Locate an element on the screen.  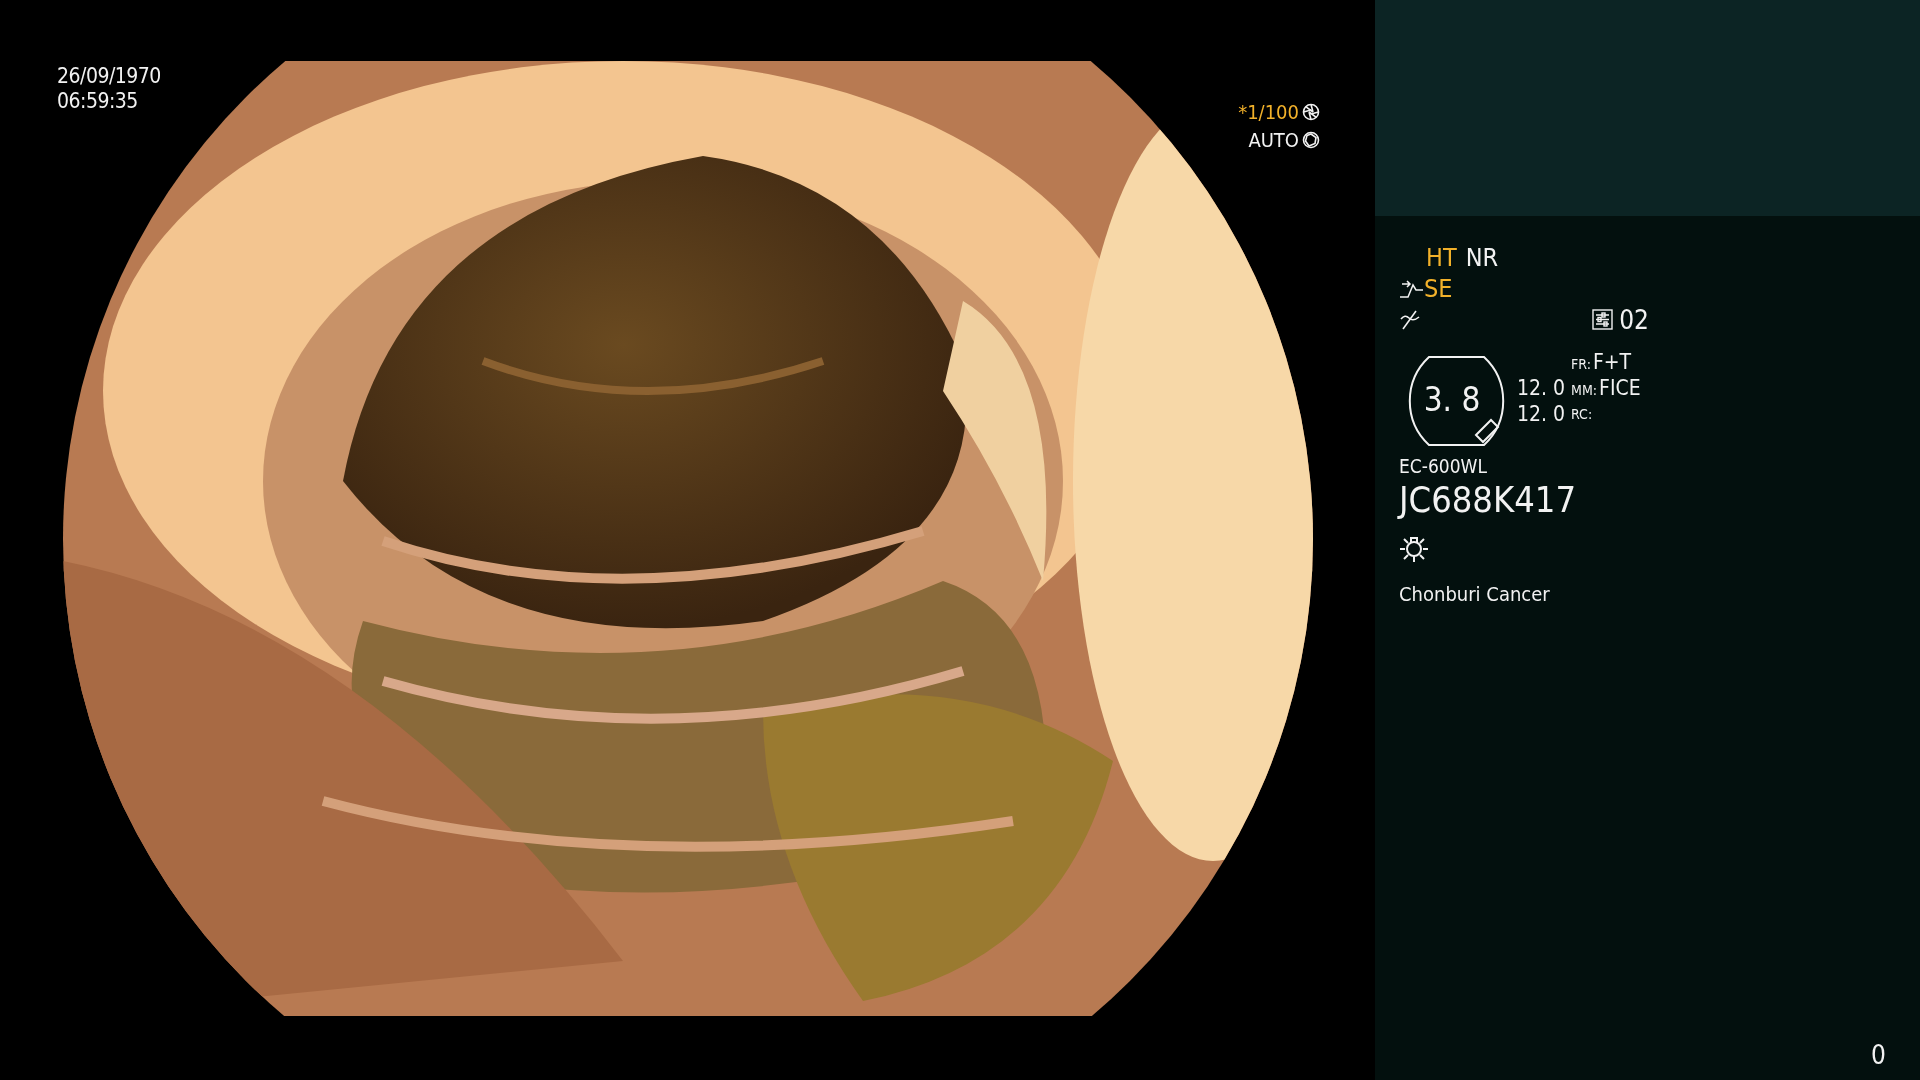
setting-value: F+T is located at coordinates (1612, 362).